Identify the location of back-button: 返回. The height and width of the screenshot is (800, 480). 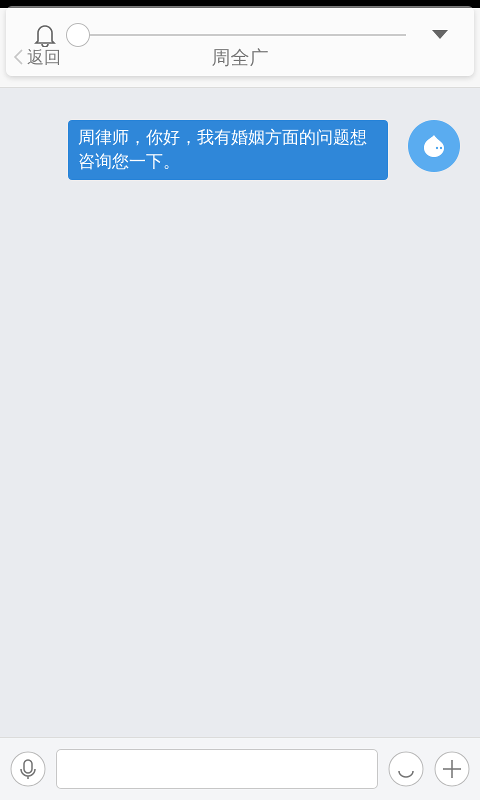
(44, 57).